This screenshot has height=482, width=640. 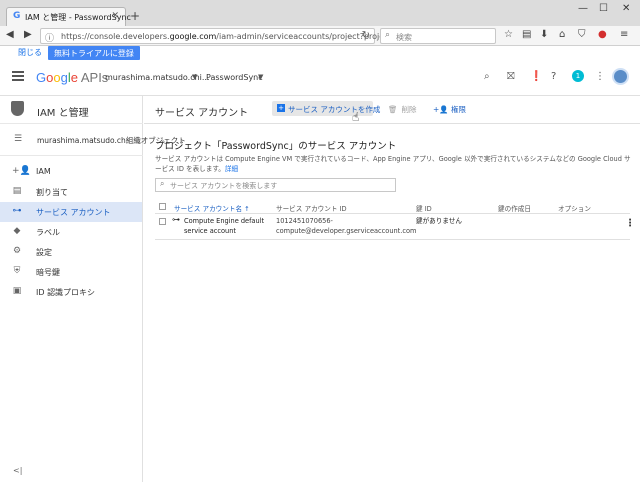 I want to click on pocket-icon: ⛉, so click(x=582, y=34).